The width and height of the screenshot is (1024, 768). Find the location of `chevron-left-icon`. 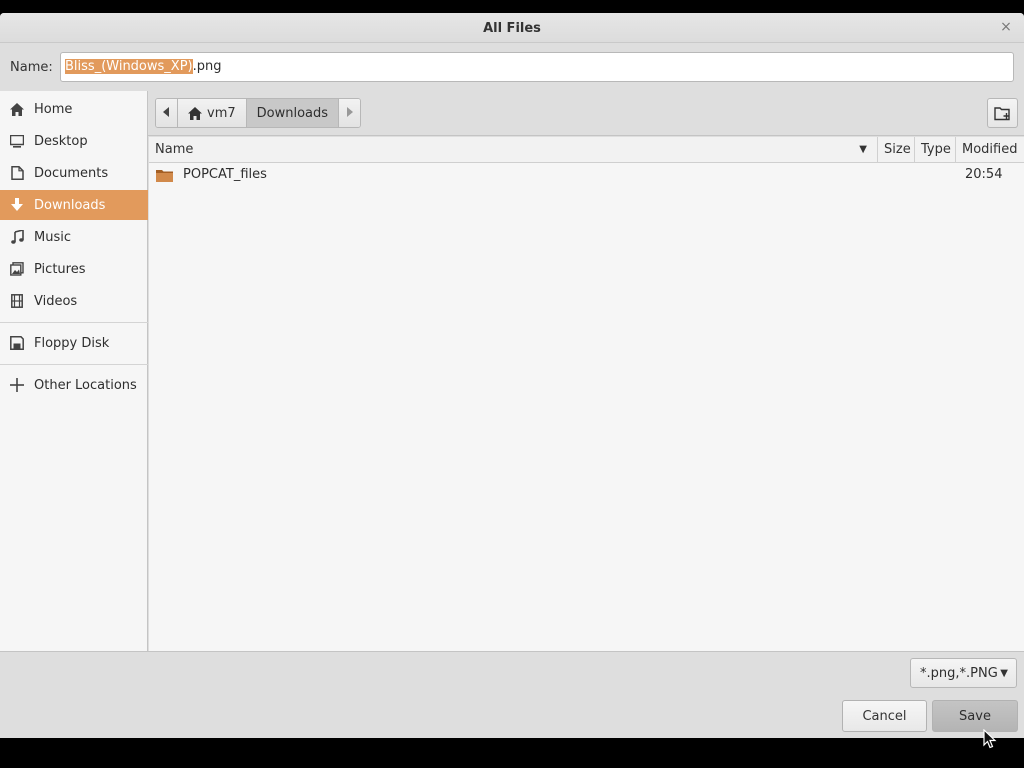

chevron-left-icon is located at coordinates (166, 113).